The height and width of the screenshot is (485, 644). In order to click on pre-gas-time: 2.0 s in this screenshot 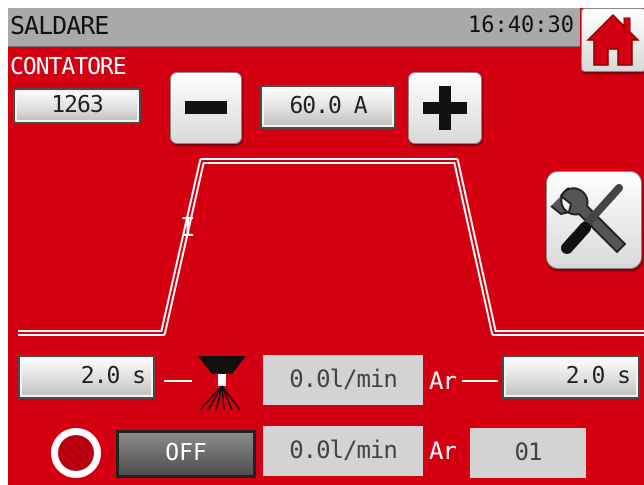, I will do `click(86, 377)`.